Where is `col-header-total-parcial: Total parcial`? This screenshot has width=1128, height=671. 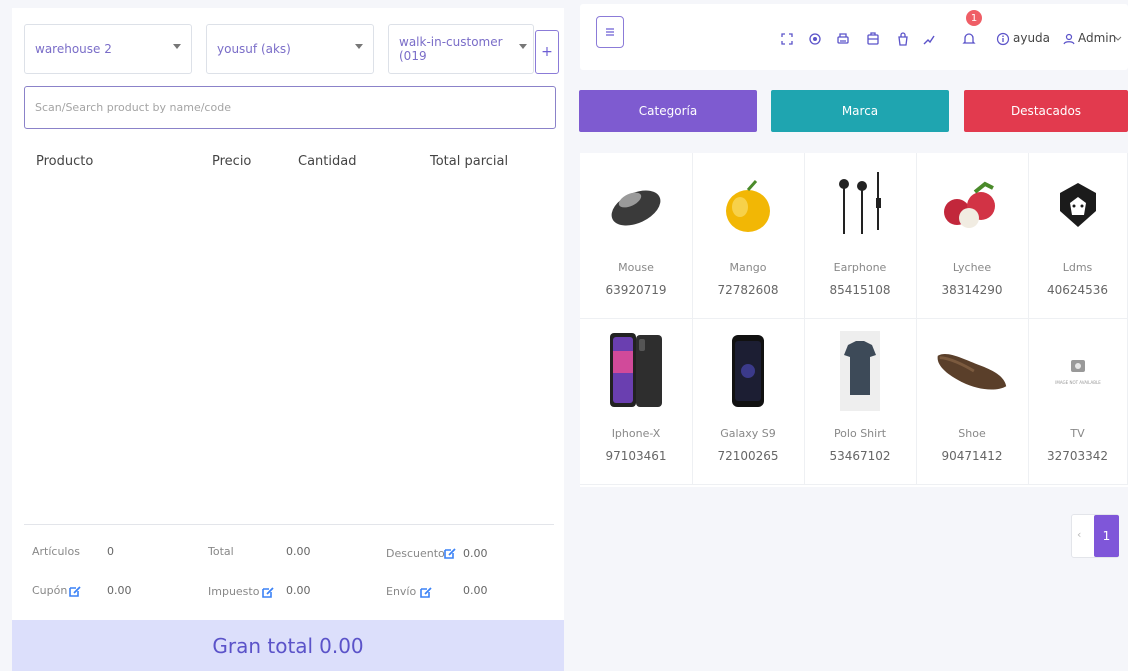 col-header-total-parcial: Total parcial is located at coordinates (469, 161).